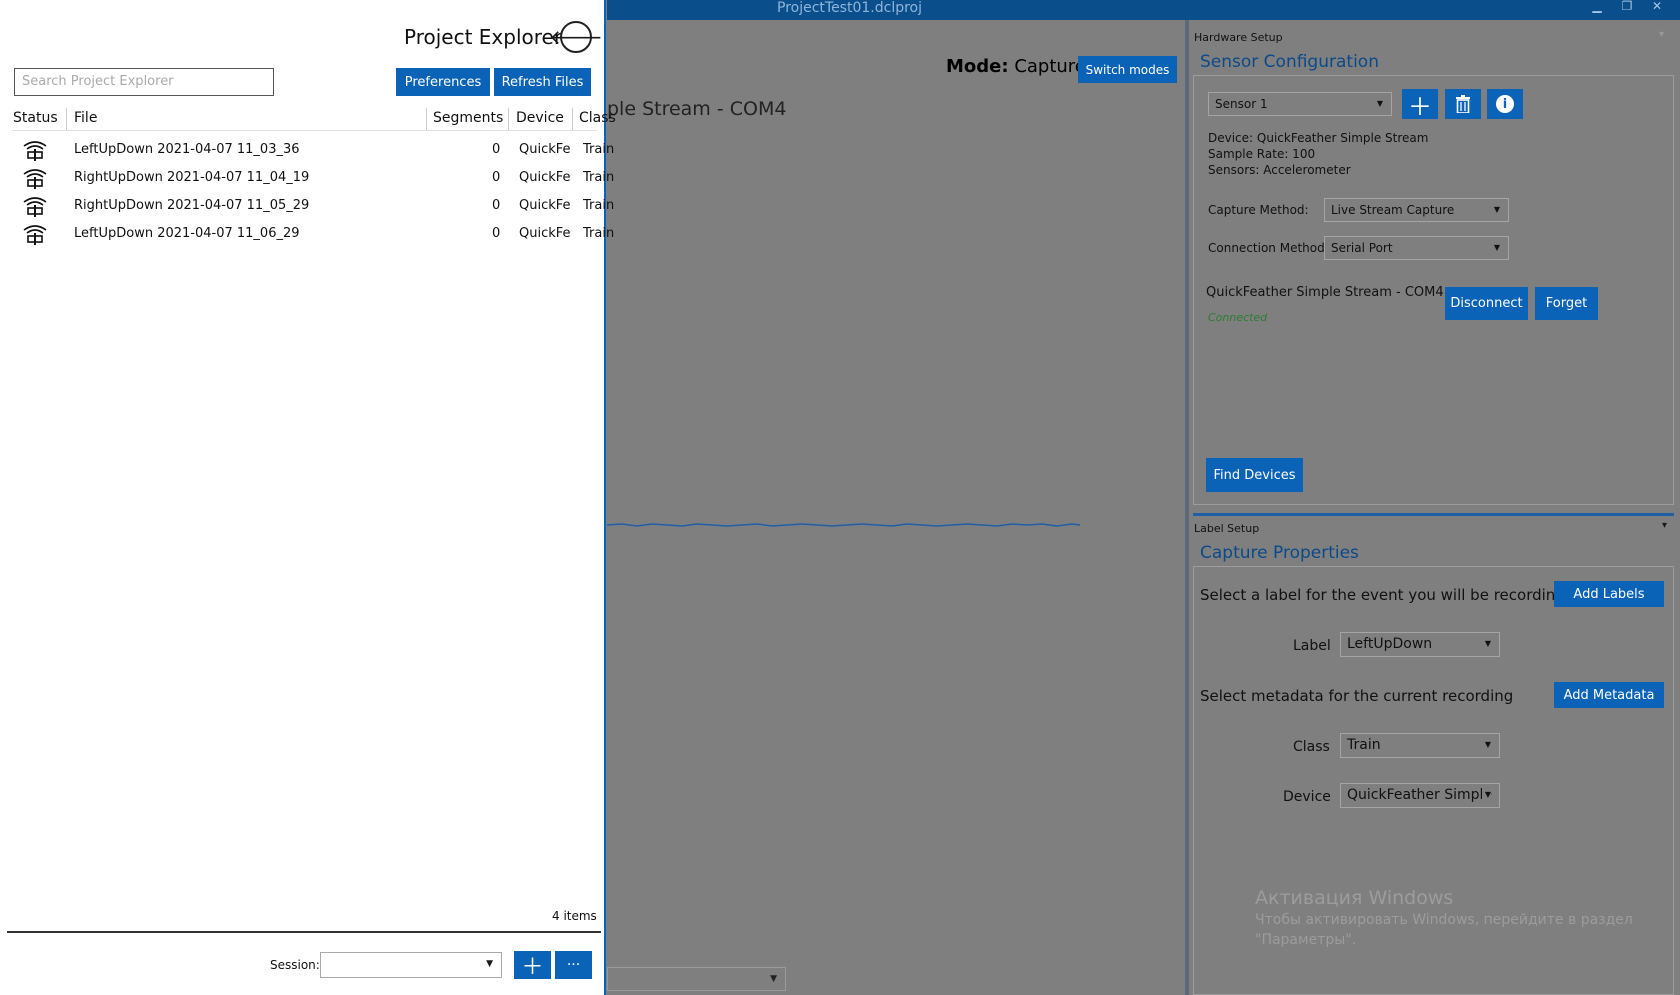 The width and height of the screenshot is (1680, 995). I want to click on sample-rate-info: Sample Rate: 100, so click(1262, 154).